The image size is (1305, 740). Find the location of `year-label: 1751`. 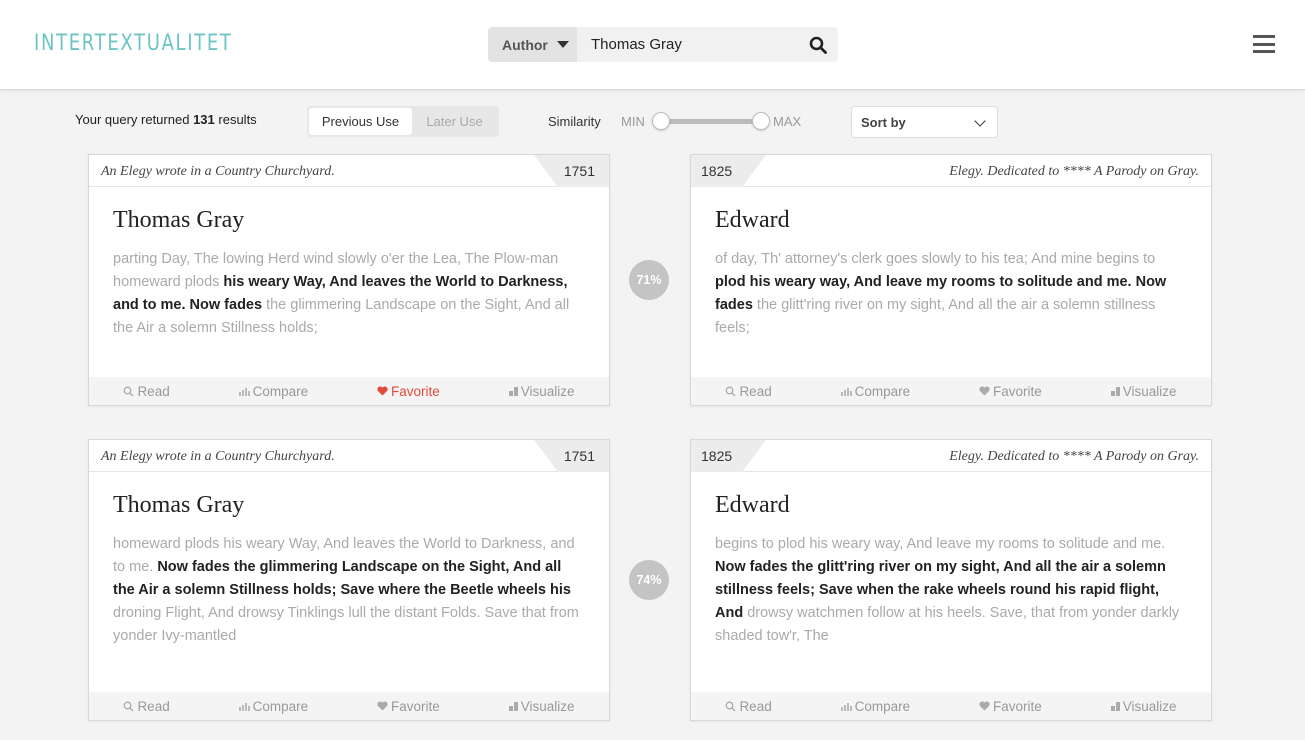

year-label: 1751 is located at coordinates (579, 456).